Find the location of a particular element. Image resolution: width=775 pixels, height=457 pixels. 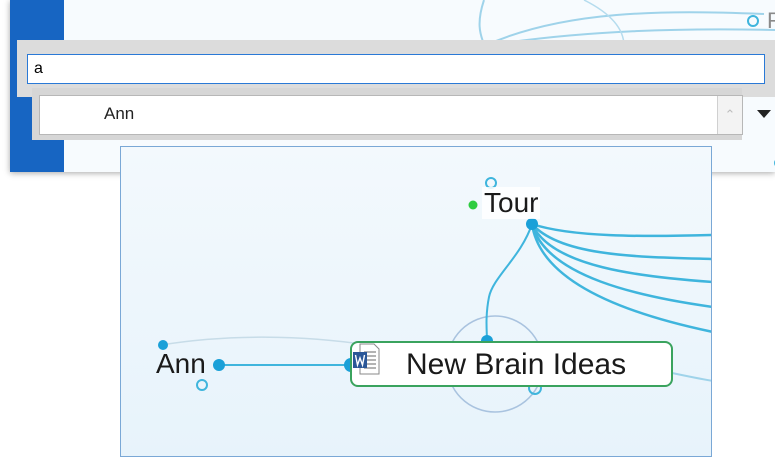

active-thought: New Brain Ideas is located at coordinates (511, 364).